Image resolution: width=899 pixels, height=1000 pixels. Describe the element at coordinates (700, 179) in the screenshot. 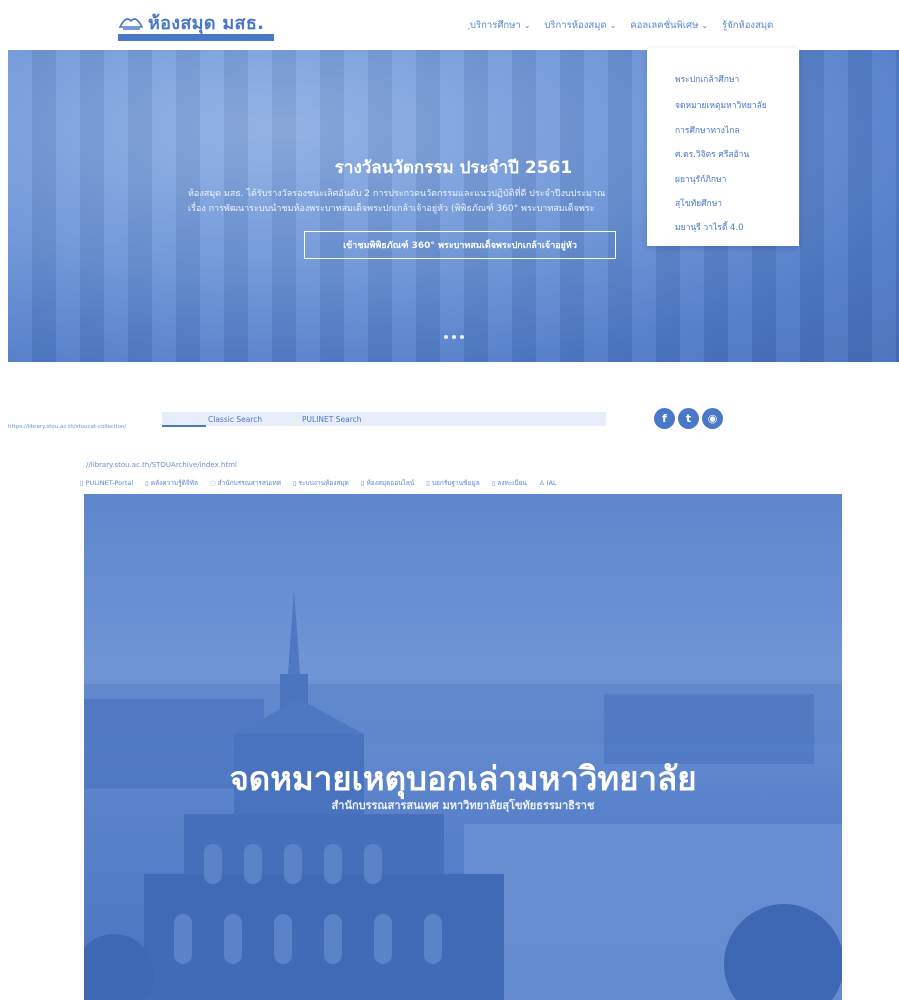

I see `dropdown-item: ผยานุรัก์ภิกษา` at that location.